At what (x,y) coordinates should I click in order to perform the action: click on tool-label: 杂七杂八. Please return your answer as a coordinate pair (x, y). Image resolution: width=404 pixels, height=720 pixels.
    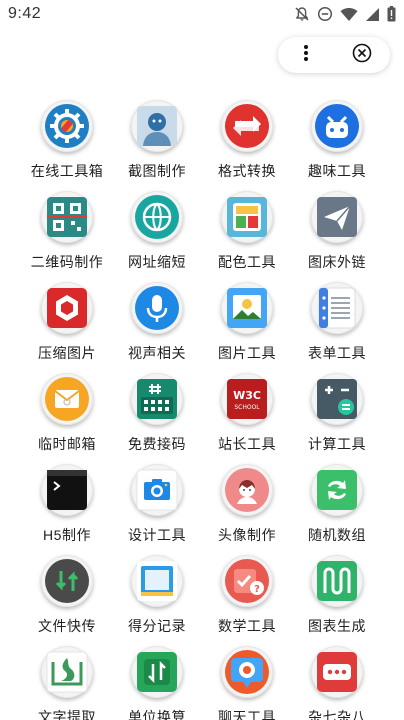
    Looking at the image, I should click on (337, 714).